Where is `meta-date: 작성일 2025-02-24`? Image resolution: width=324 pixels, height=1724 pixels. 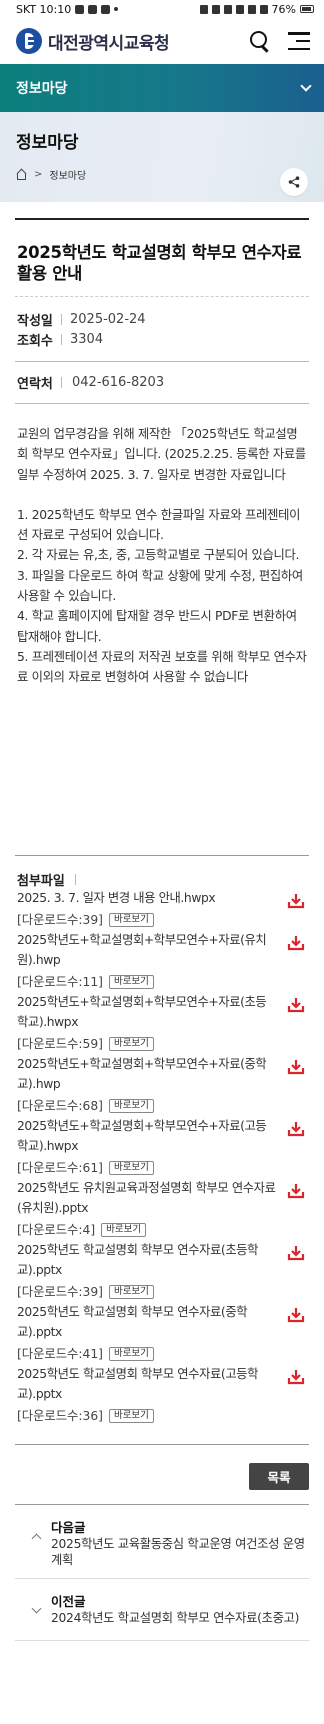 meta-date: 작성일 2025-02-24 is located at coordinates (162, 319).